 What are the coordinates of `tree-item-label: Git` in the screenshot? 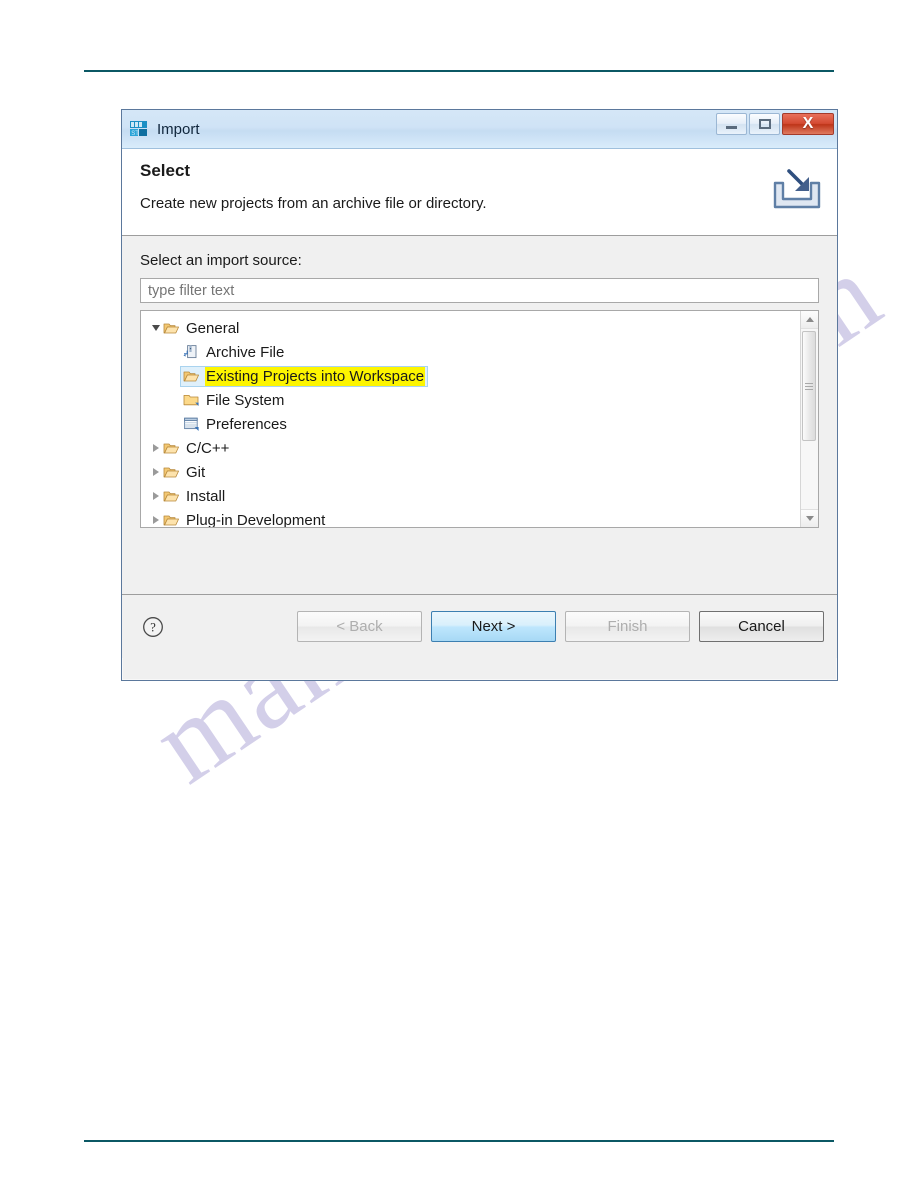 It's located at (196, 472).